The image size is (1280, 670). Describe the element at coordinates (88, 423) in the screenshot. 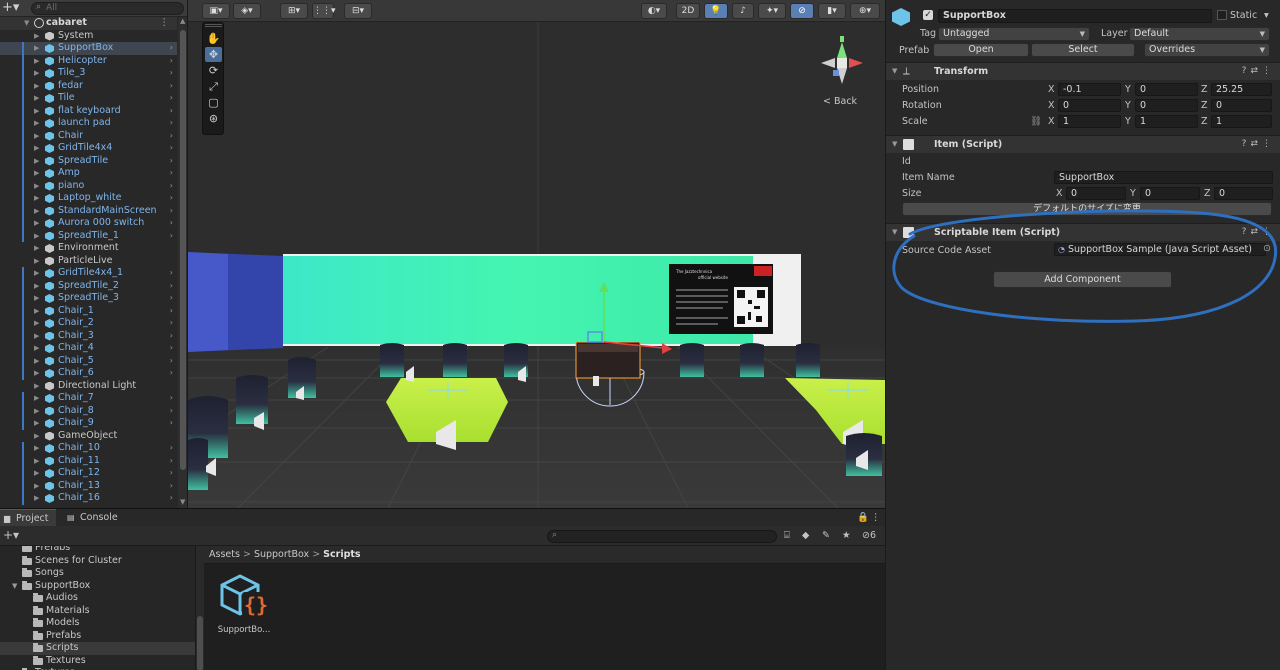

I see `hierarchy-item: ▶ Chair_9 ›` at that location.